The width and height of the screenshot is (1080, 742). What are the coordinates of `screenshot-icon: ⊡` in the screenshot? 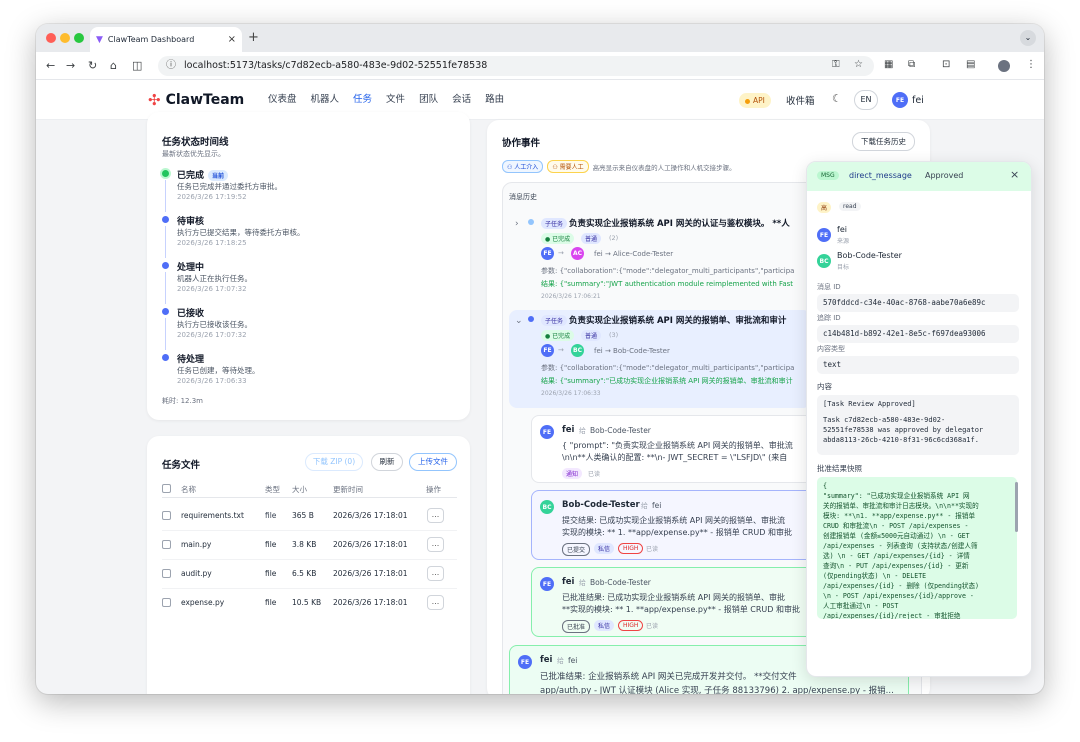 It's located at (946, 64).